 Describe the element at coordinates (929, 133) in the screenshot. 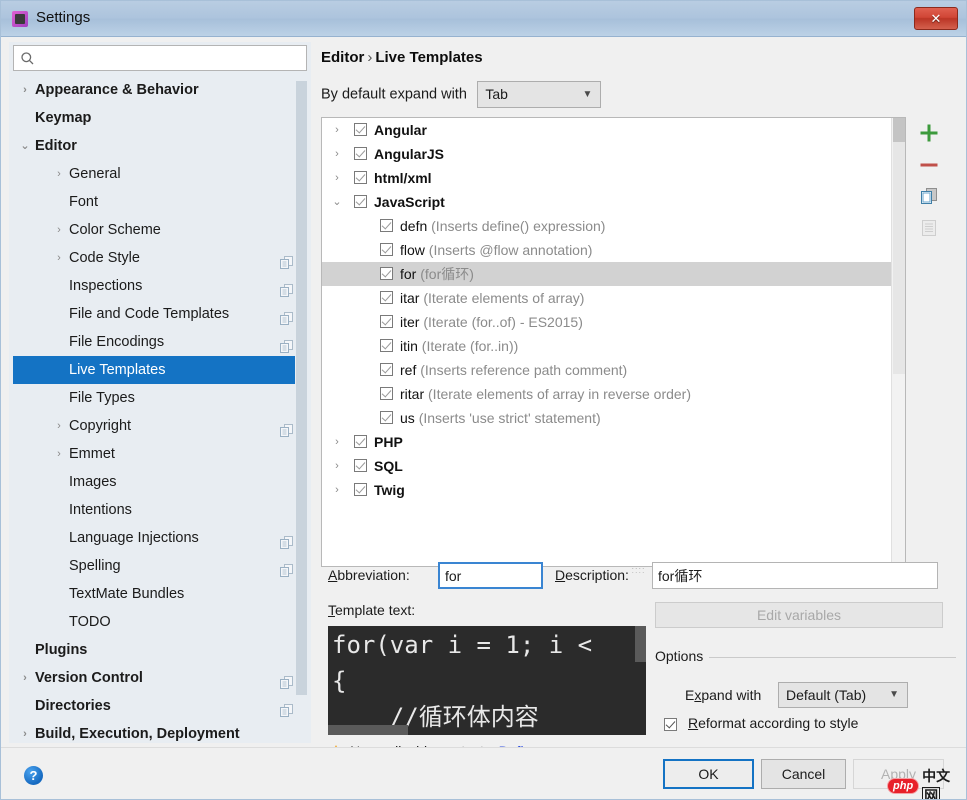

I see `add-template-button` at that location.